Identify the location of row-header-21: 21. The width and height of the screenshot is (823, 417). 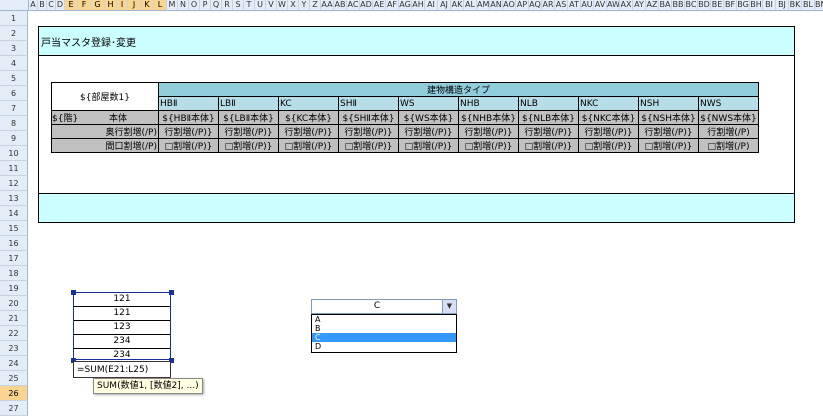
(14, 318).